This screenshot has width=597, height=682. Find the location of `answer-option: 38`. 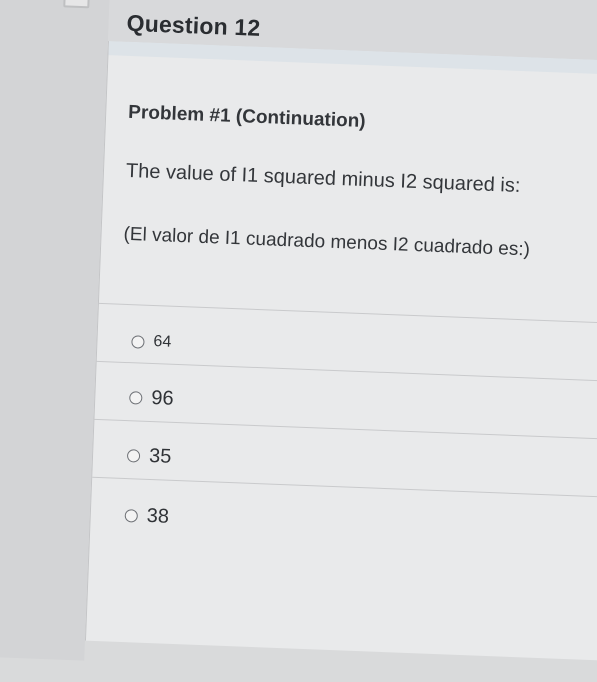

answer-option: 38 is located at coordinates (146, 516).